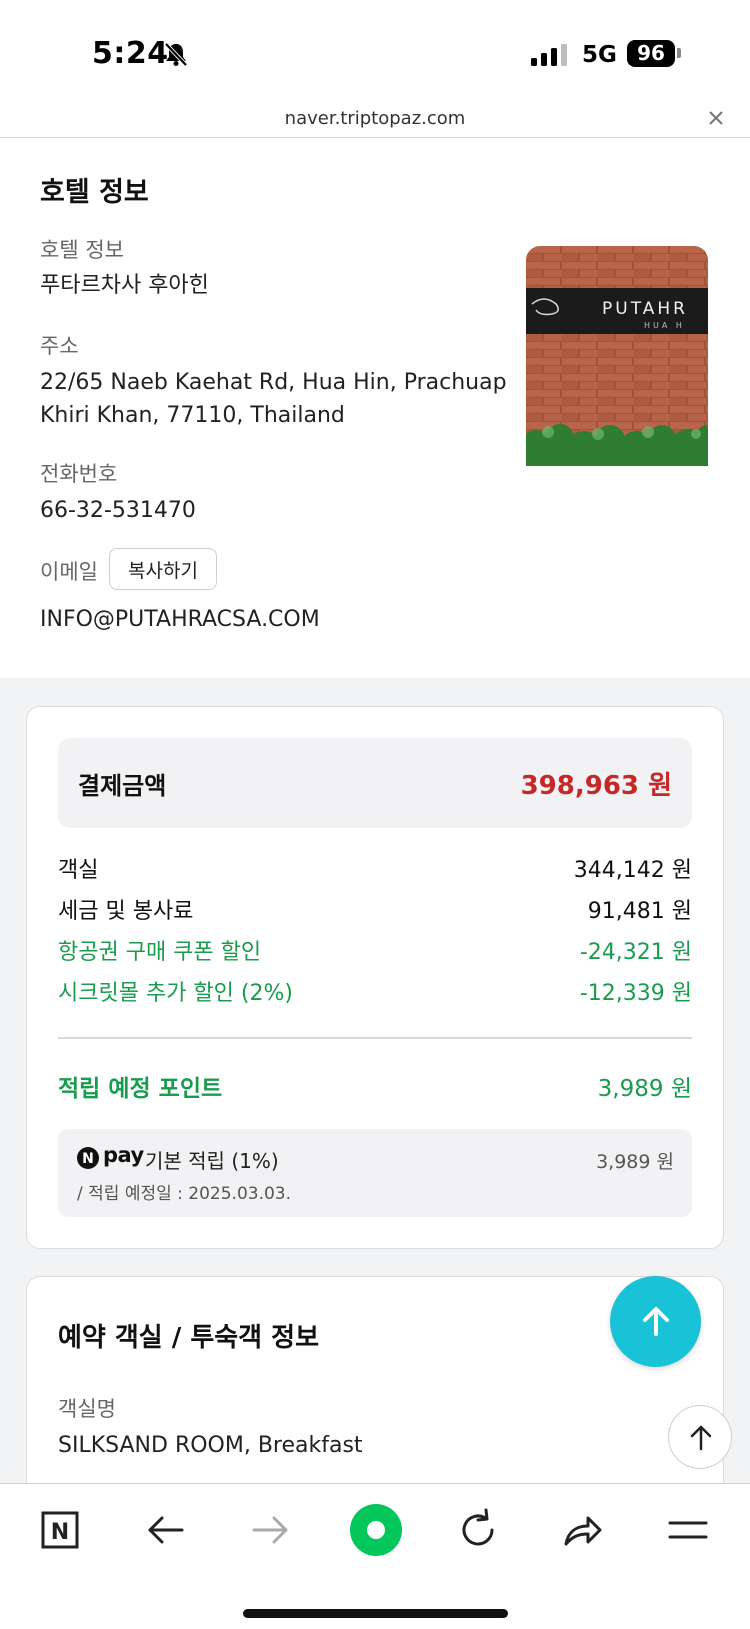 This screenshot has height=1629, width=750. I want to click on forward-arrow-icon, so click(270, 1530).